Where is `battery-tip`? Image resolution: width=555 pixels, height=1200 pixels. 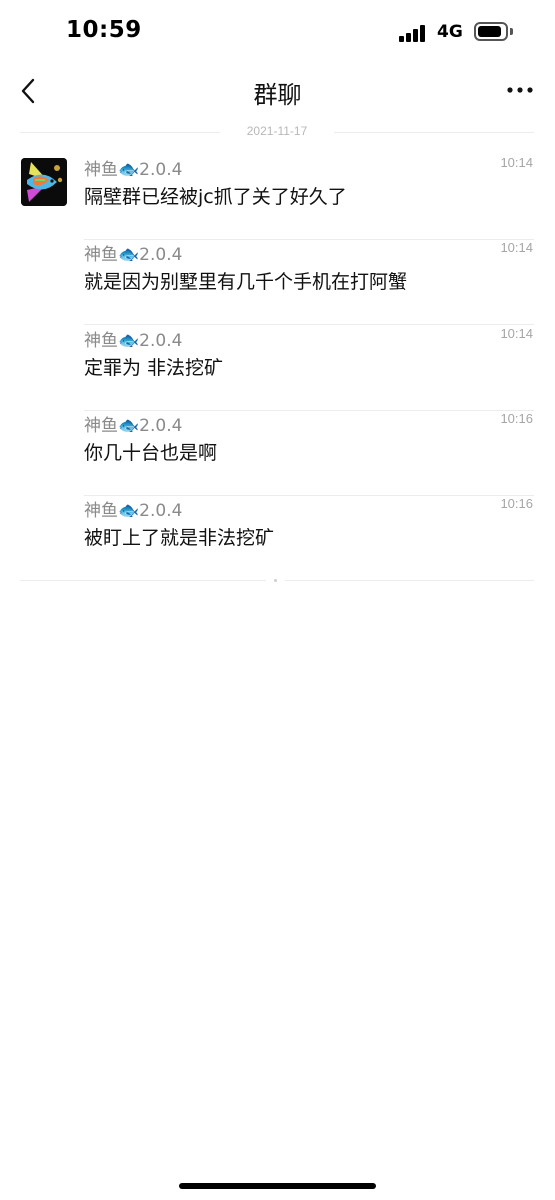 battery-tip is located at coordinates (511, 31).